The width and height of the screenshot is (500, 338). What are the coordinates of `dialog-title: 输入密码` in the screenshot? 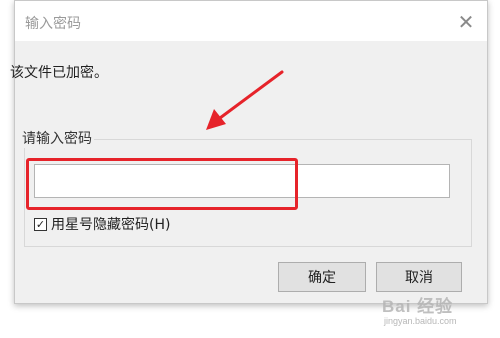 It's located at (53, 24).